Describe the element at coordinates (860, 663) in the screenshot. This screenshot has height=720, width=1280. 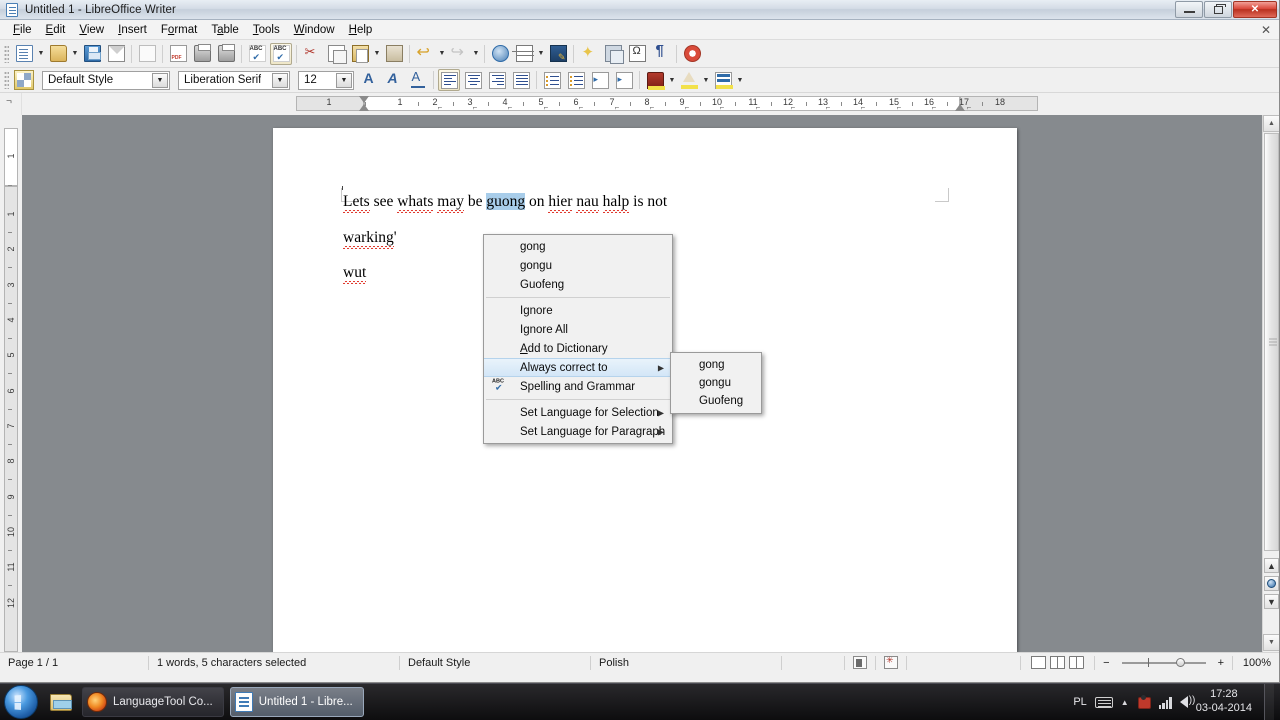
I see `status-selection-mode` at that location.